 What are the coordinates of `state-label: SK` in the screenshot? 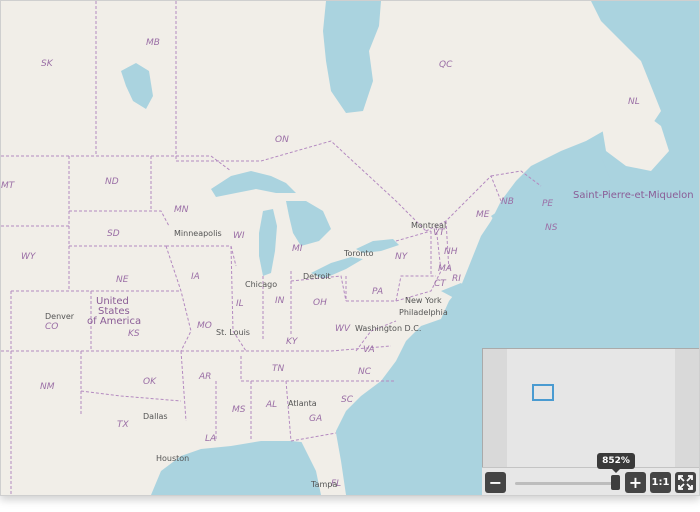 It's located at (47, 64).